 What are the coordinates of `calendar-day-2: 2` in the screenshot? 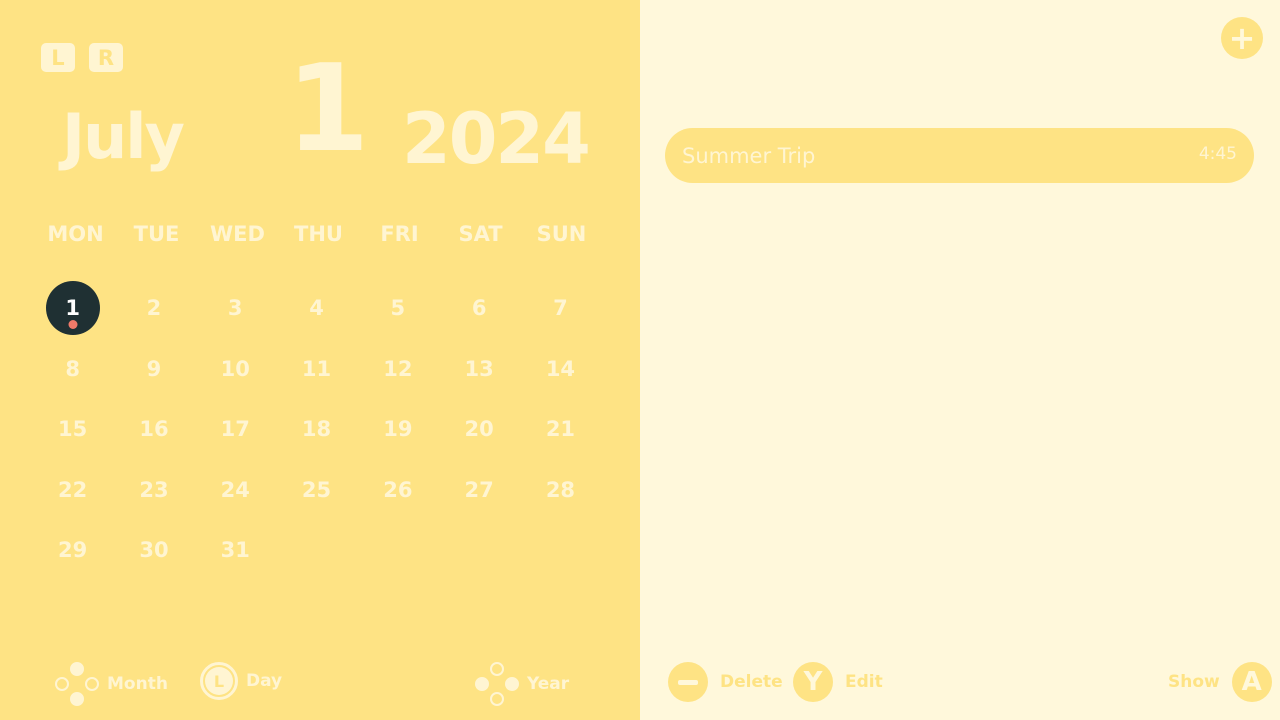 It's located at (153, 308).